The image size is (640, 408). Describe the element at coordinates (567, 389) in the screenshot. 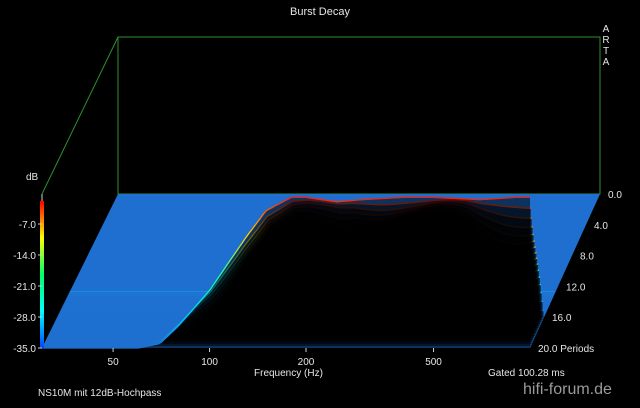

I see `watermark: hifi-forum.de` at that location.